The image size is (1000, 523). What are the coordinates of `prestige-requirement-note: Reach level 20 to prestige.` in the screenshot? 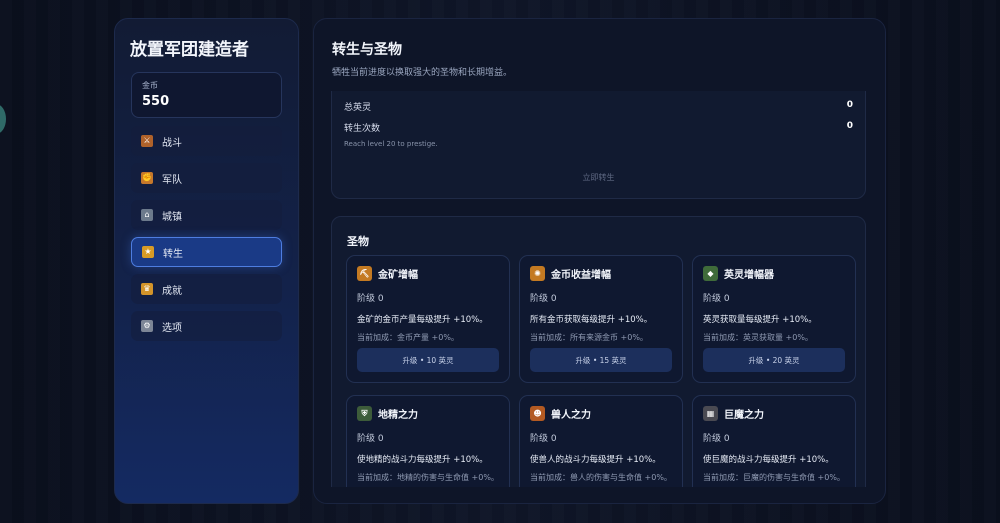 It's located at (391, 144).